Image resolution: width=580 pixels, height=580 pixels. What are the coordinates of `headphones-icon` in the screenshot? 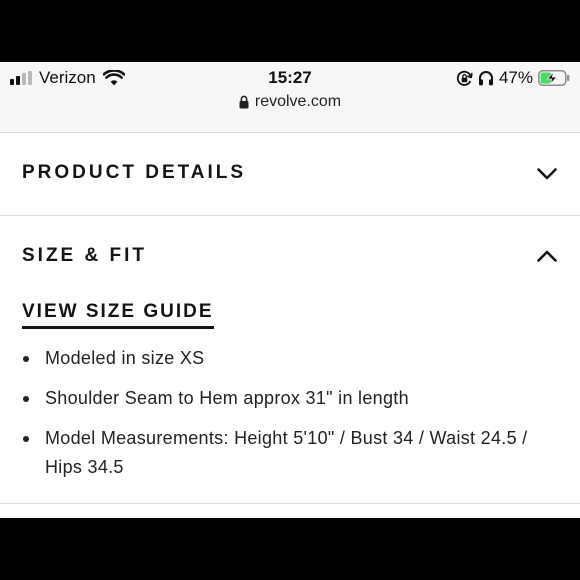 It's located at (485, 78).